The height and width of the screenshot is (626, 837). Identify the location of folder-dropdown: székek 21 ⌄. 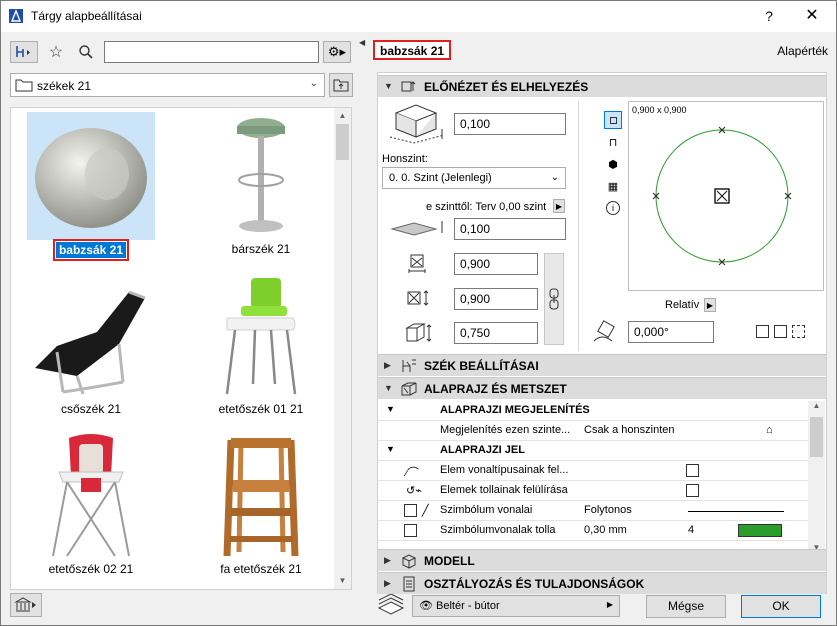
(167, 85).